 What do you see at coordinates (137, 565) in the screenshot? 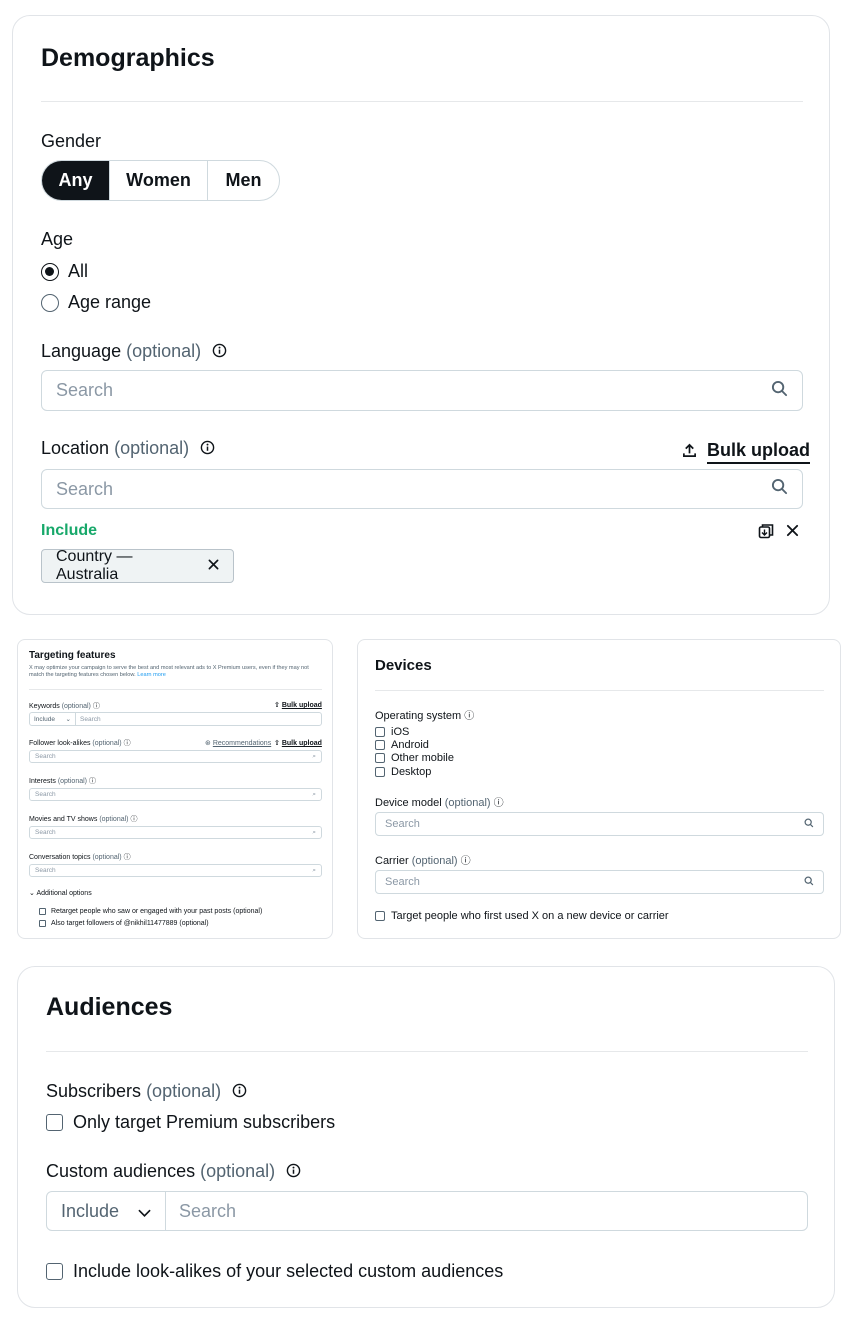
I see `location-chip: Country — Australia` at bounding box center [137, 565].